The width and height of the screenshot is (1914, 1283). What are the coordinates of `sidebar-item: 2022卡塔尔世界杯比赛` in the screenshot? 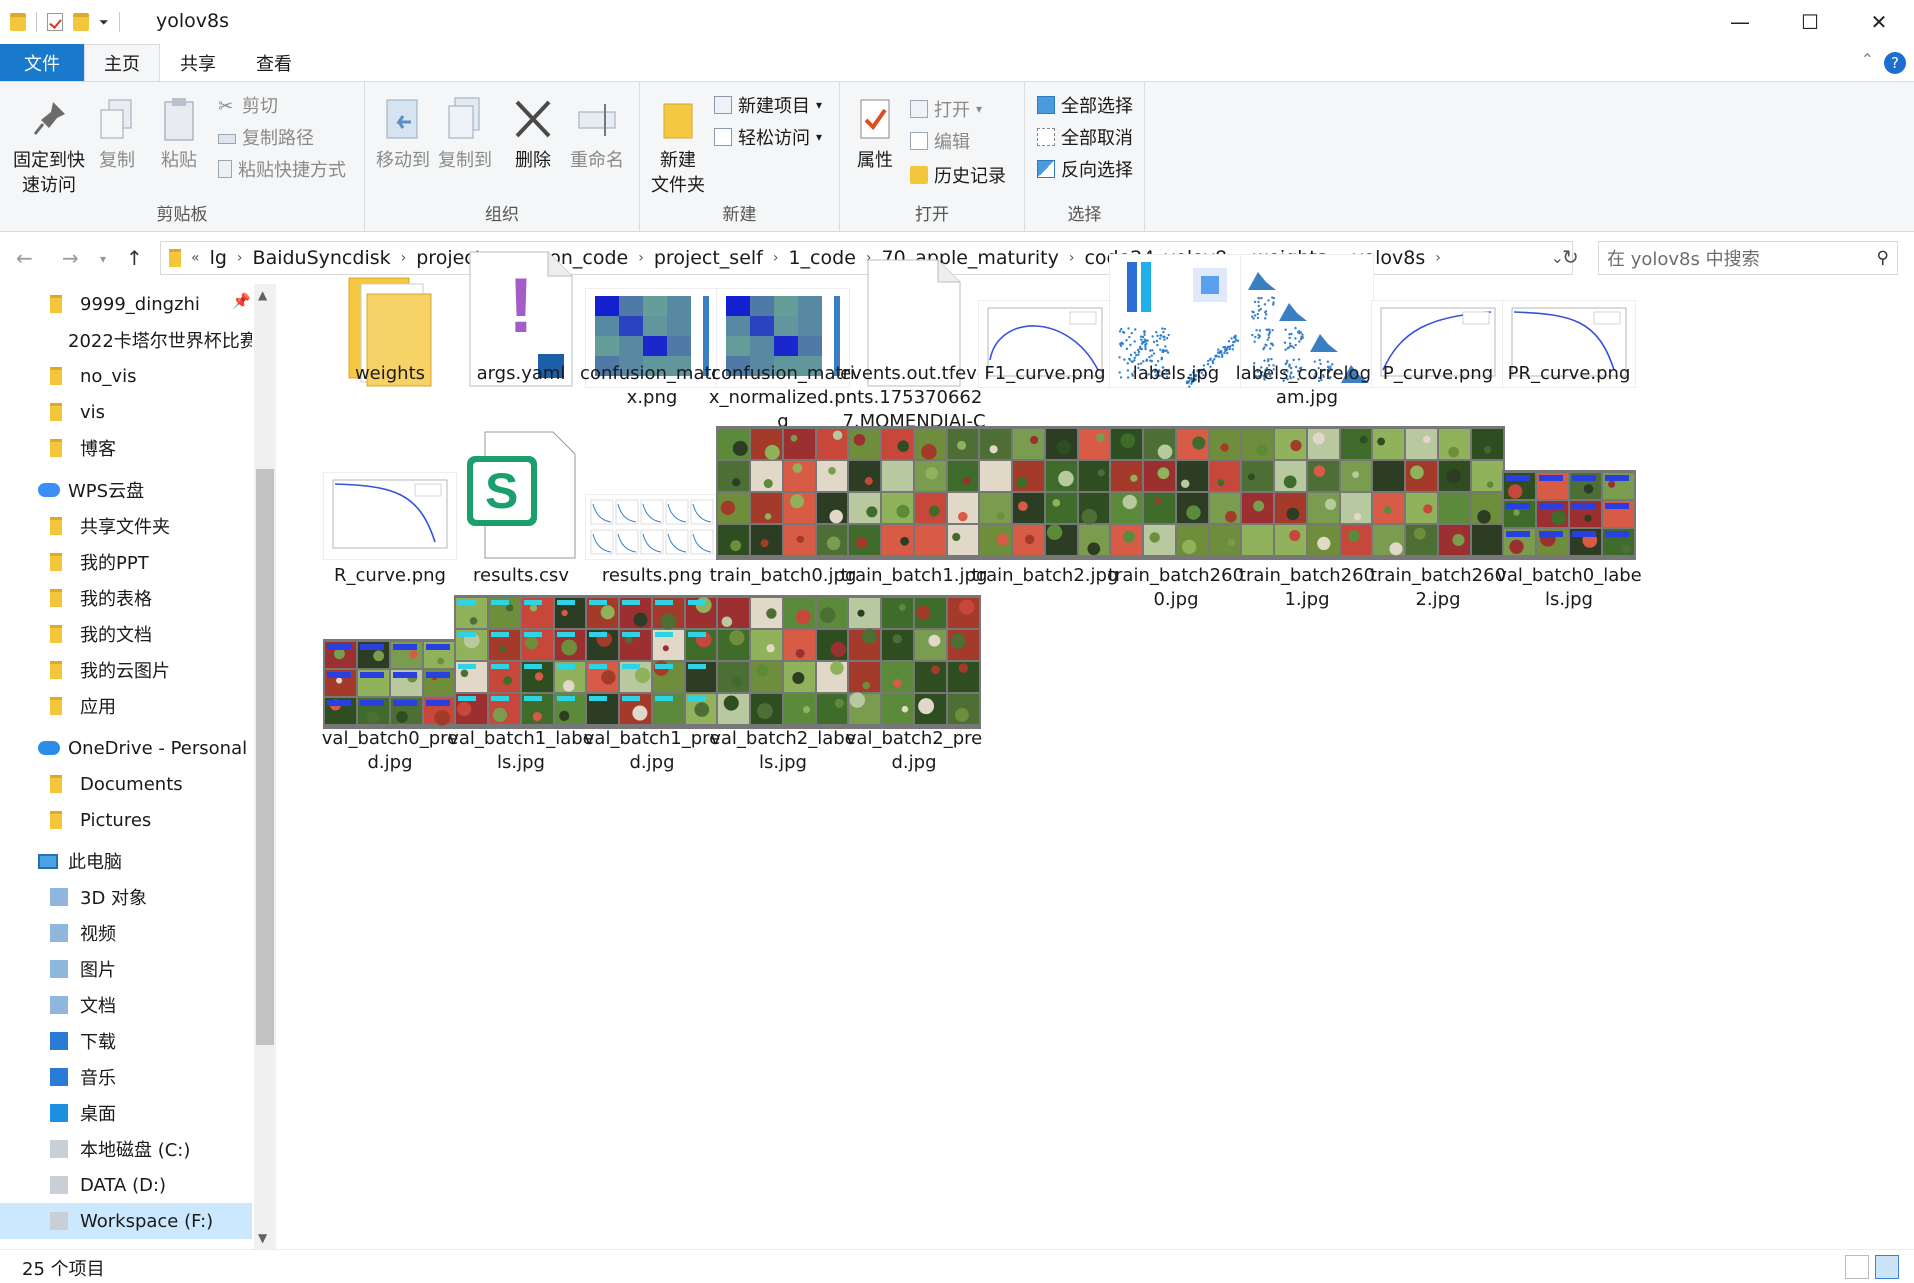 It's located at (126, 340).